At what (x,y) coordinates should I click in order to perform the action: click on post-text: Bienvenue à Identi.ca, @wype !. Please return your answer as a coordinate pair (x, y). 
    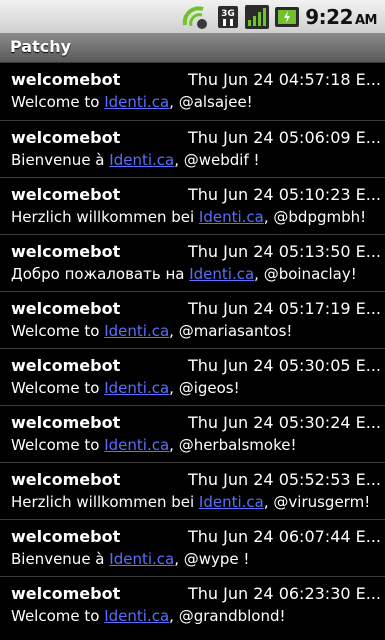
    Looking at the image, I should click on (197, 559).